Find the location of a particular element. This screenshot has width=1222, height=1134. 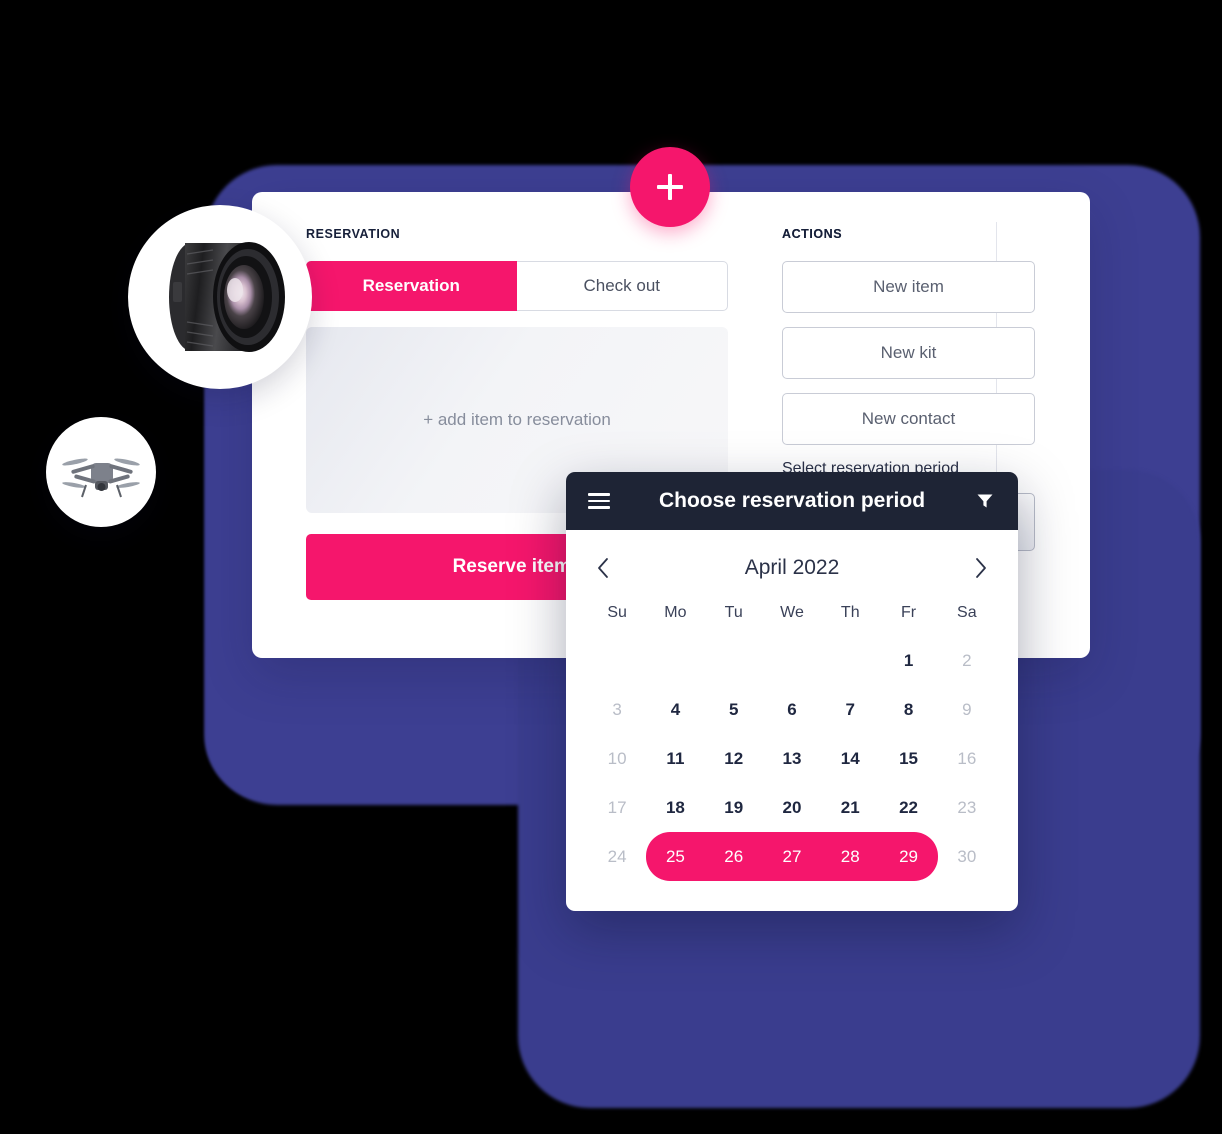

plus-icon is located at coordinates (670, 187).